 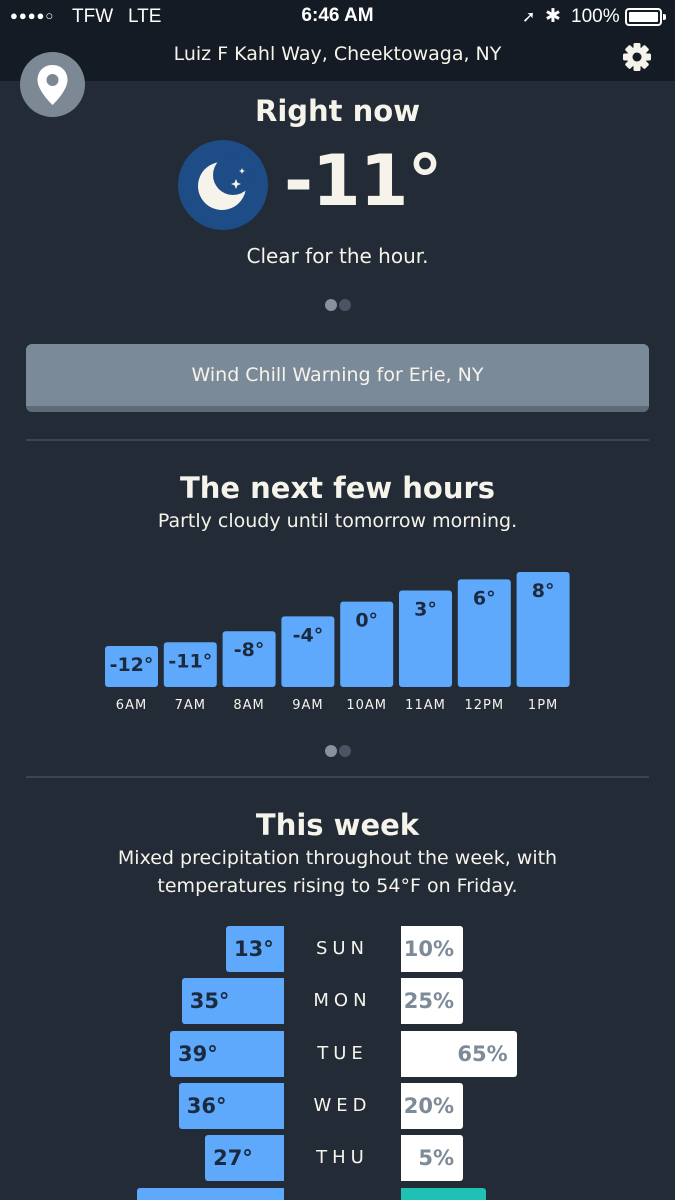 I want to click on current-temperature: -11°, so click(x=363, y=181).